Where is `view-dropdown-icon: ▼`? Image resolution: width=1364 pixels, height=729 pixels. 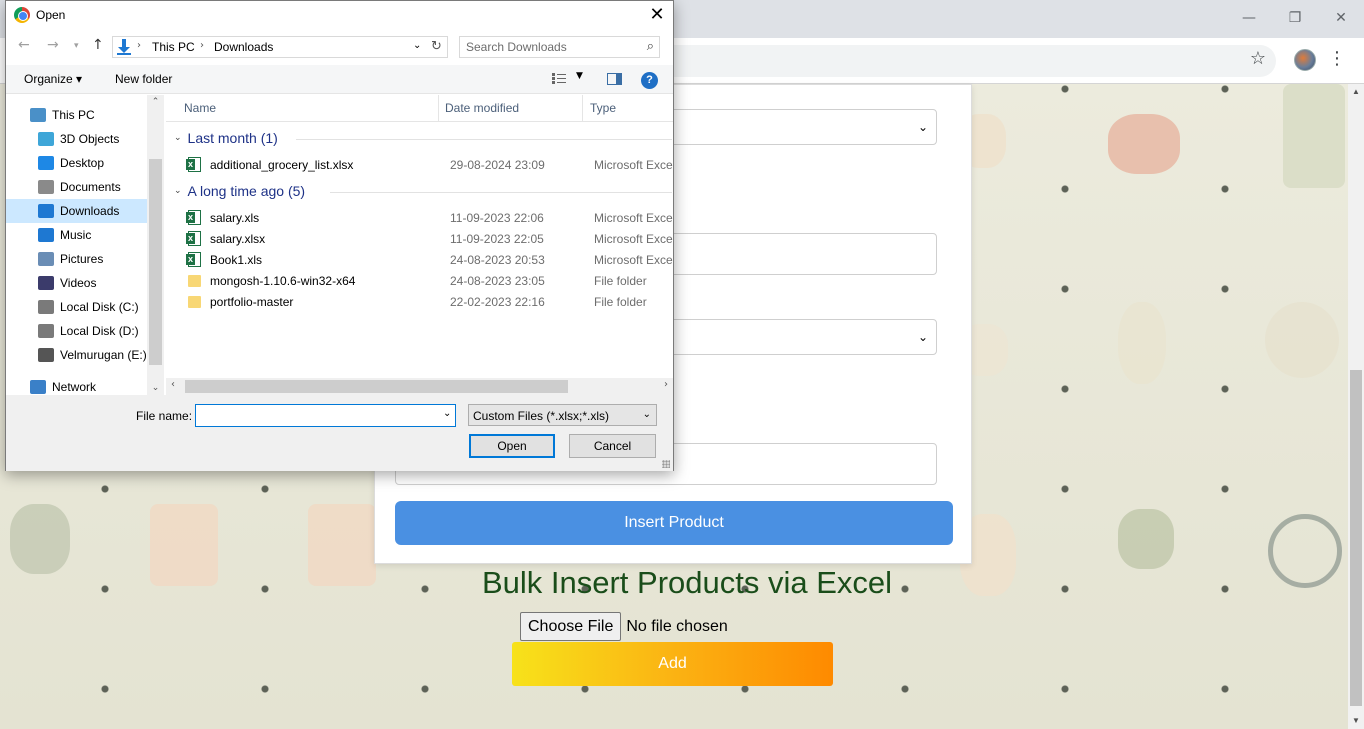 view-dropdown-icon: ▼ is located at coordinates (579, 76).